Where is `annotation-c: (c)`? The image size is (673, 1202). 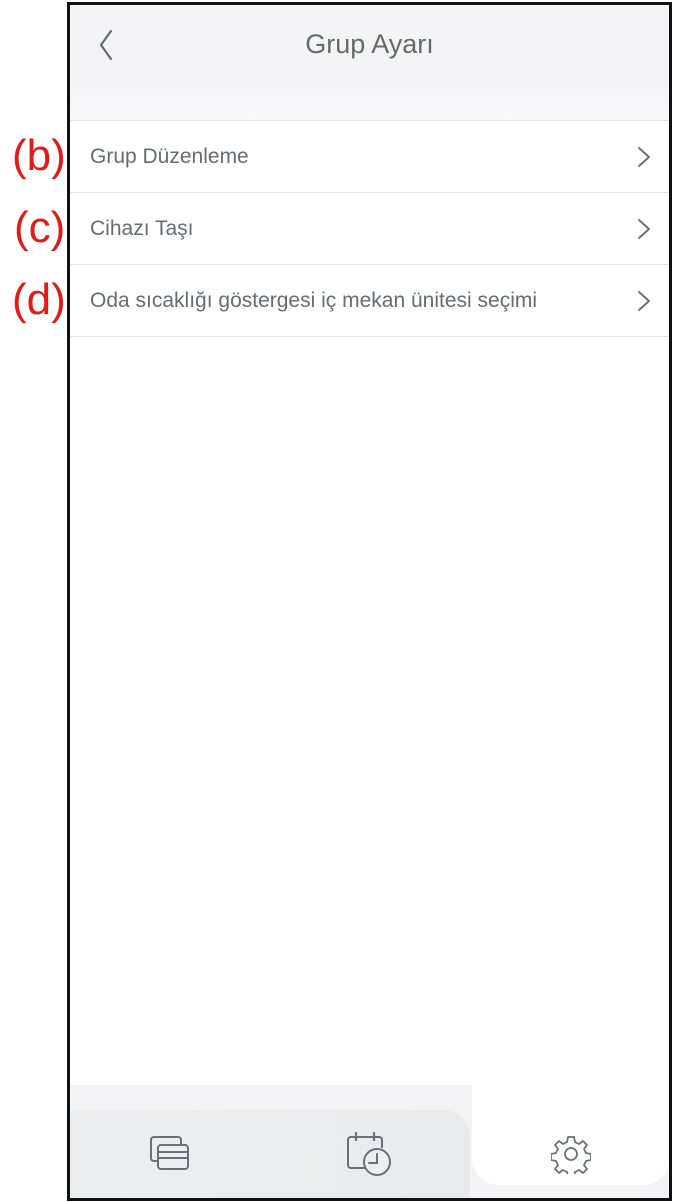
annotation-c: (c) is located at coordinates (40, 227).